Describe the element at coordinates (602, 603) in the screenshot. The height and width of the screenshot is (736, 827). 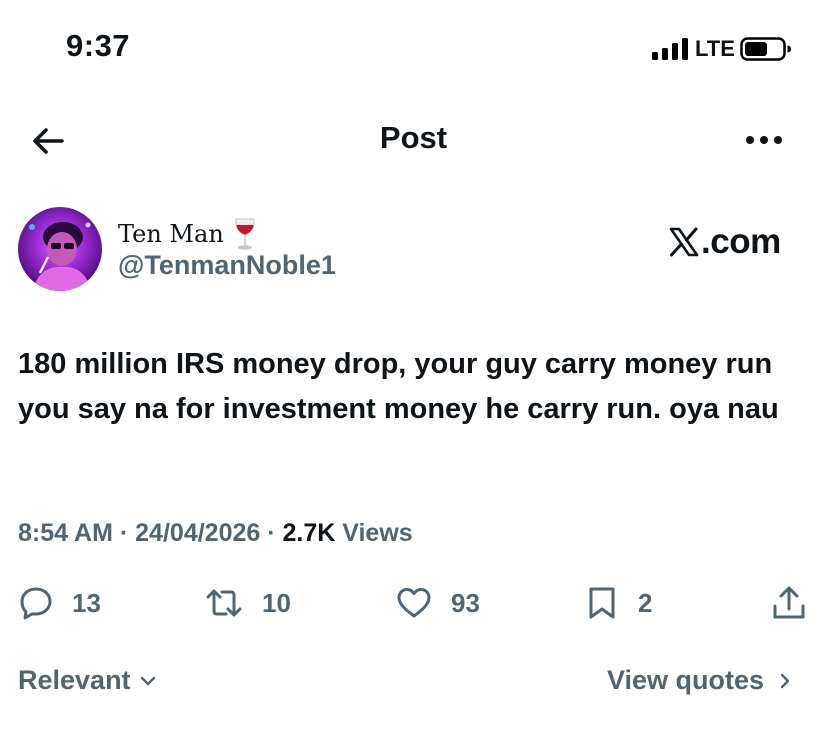
I see `bookmark-icon` at that location.